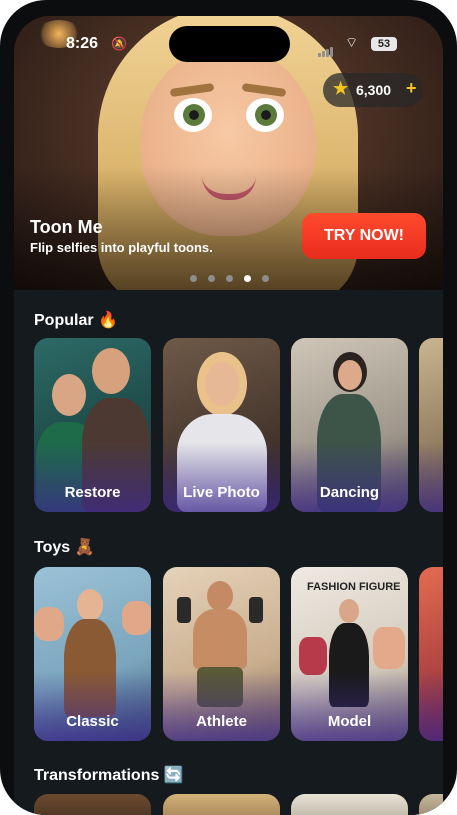 This screenshot has height=815, width=457. What do you see at coordinates (173, 775) in the screenshot?
I see `refresh-icon: 🔄` at bounding box center [173, 775].